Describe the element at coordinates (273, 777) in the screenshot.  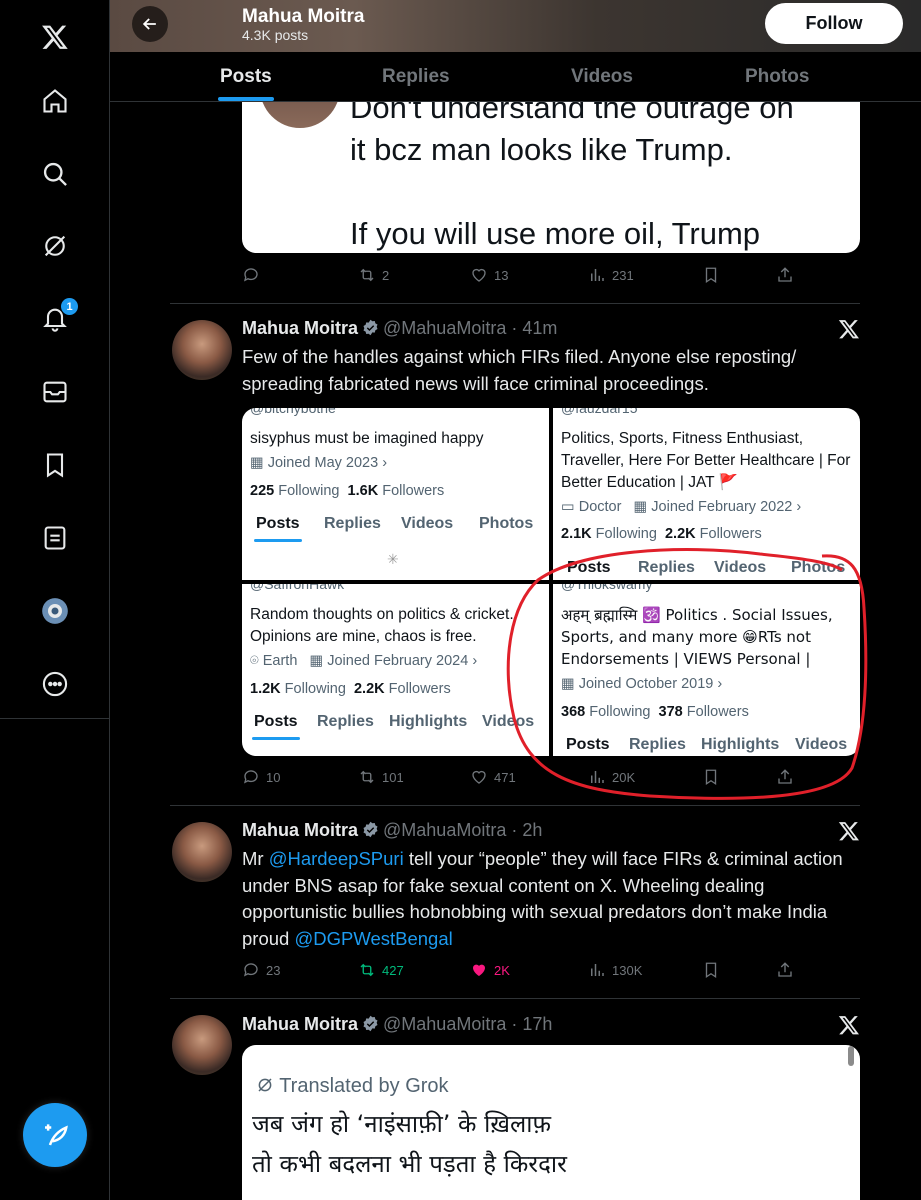
I see `reply-count: 10` at that location.